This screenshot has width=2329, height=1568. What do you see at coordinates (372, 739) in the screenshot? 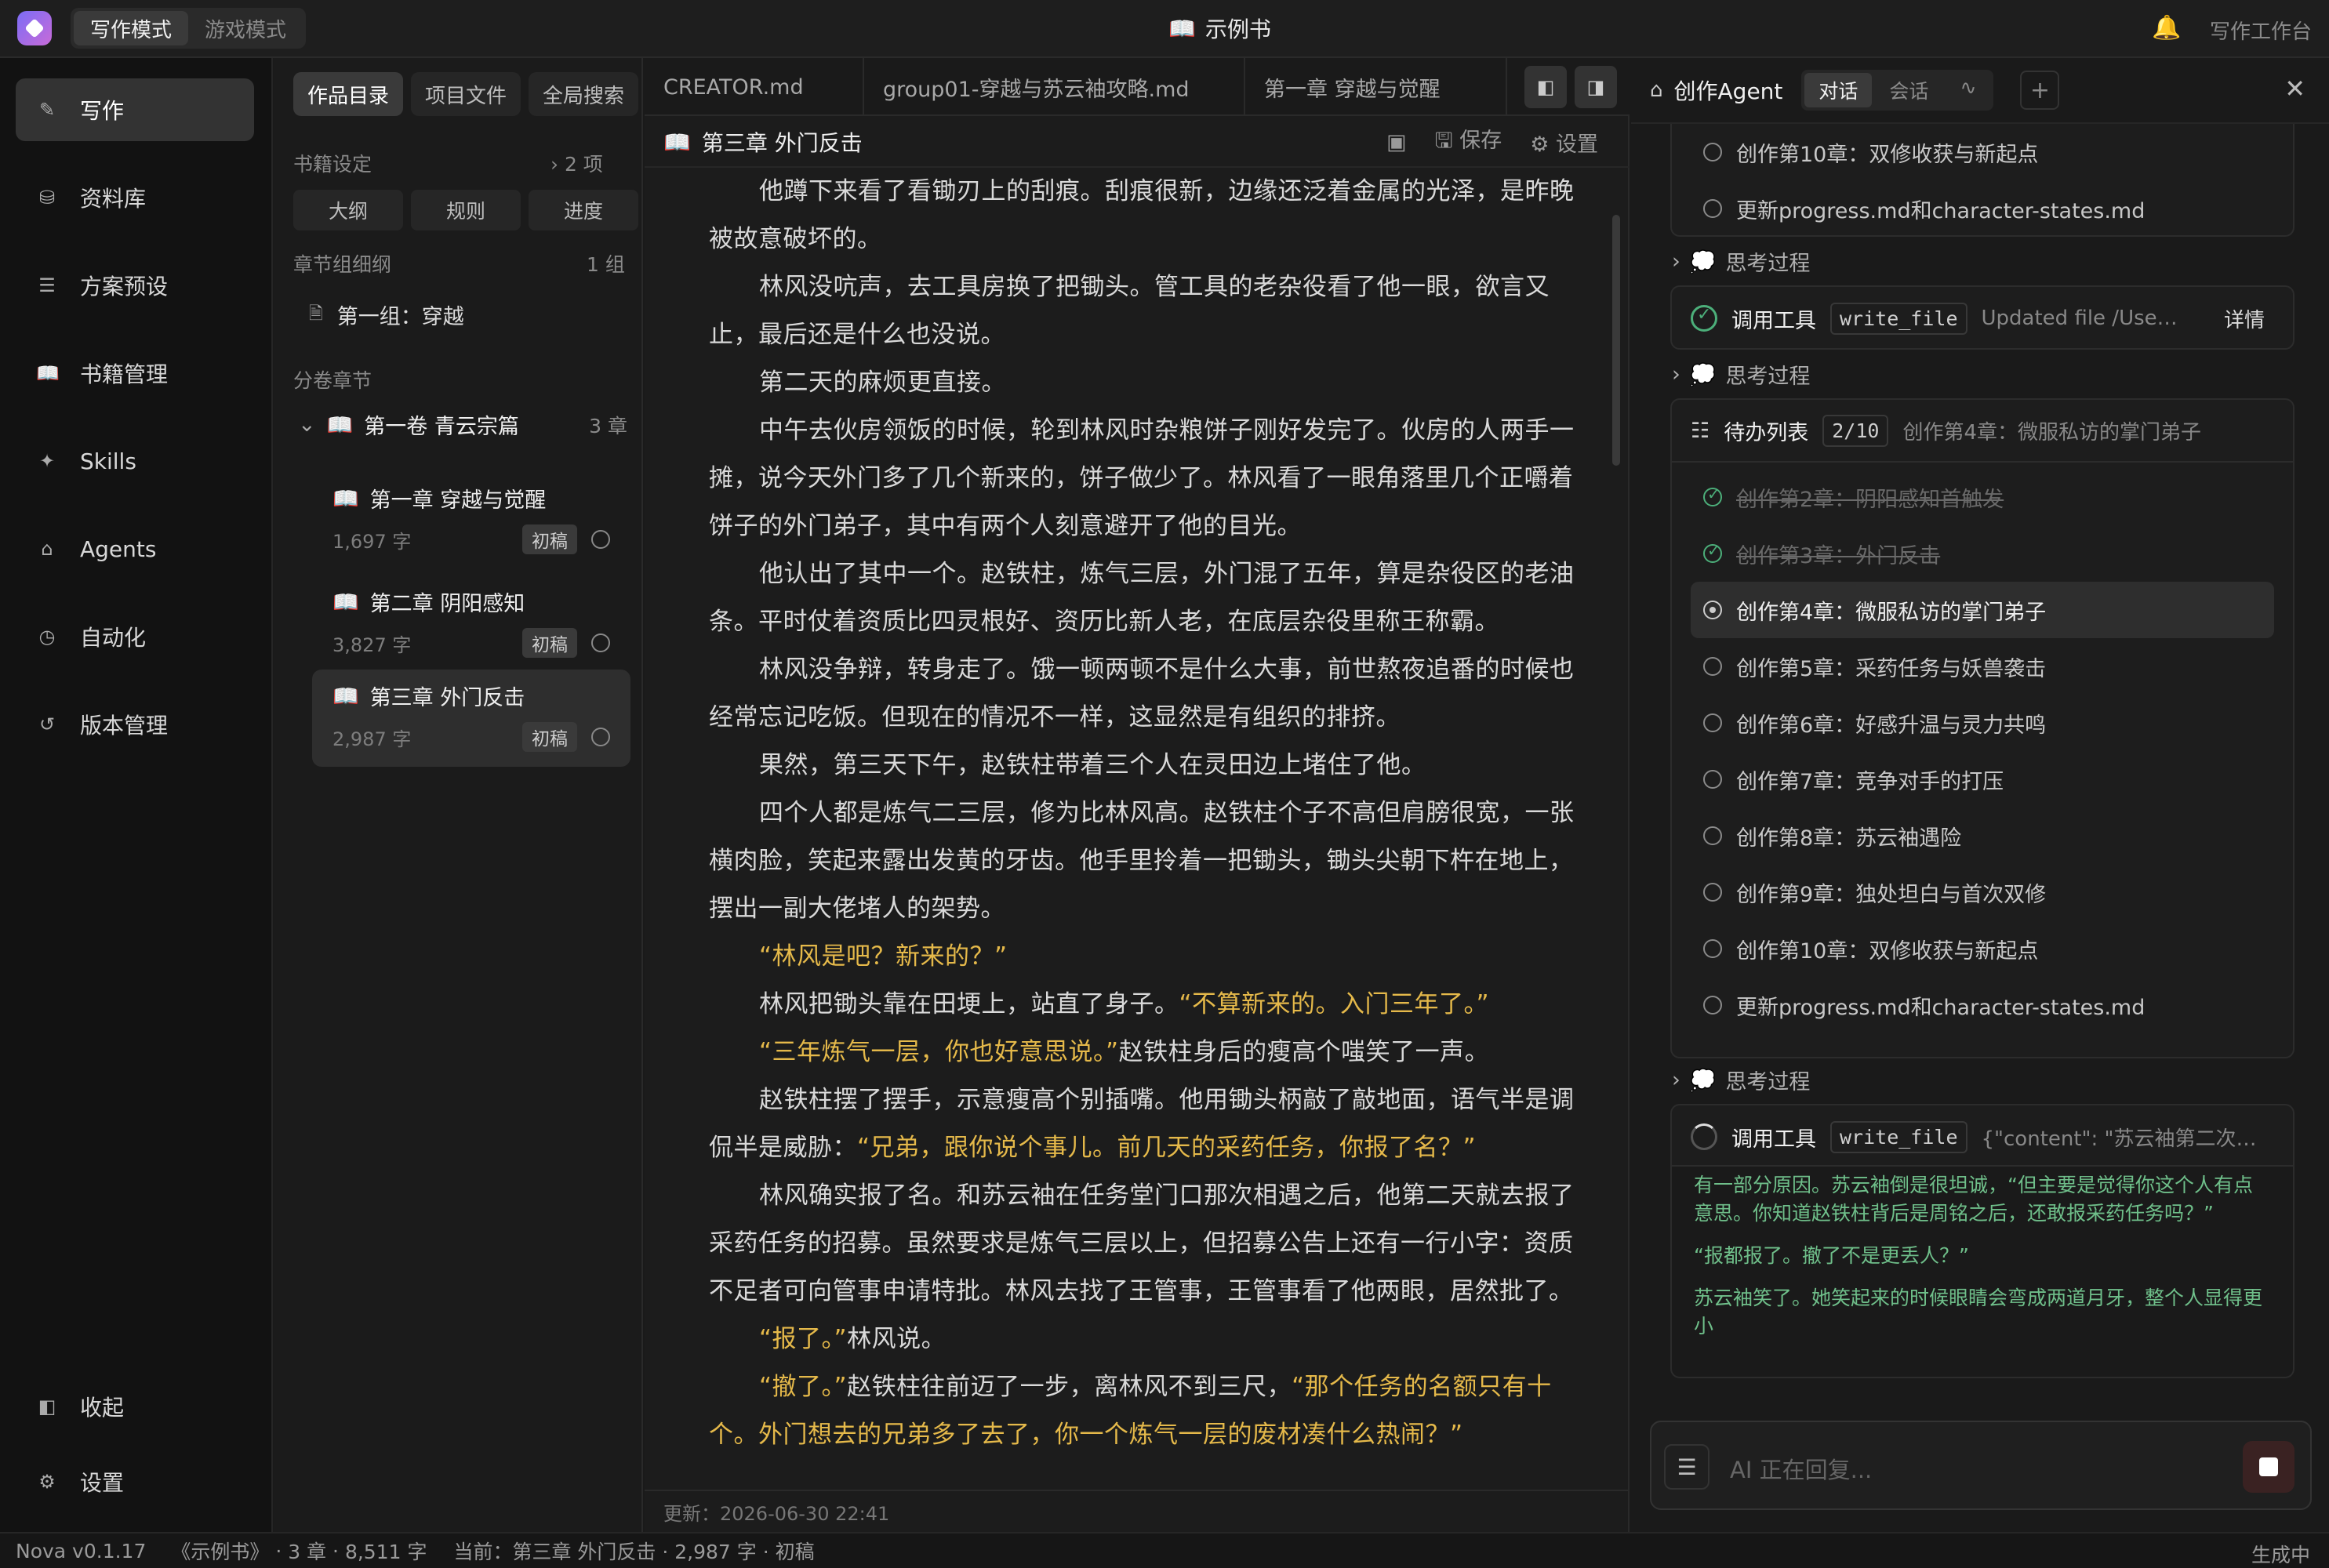
I see `chapter-words: 2,987 字` at bounding box center [372, 739].